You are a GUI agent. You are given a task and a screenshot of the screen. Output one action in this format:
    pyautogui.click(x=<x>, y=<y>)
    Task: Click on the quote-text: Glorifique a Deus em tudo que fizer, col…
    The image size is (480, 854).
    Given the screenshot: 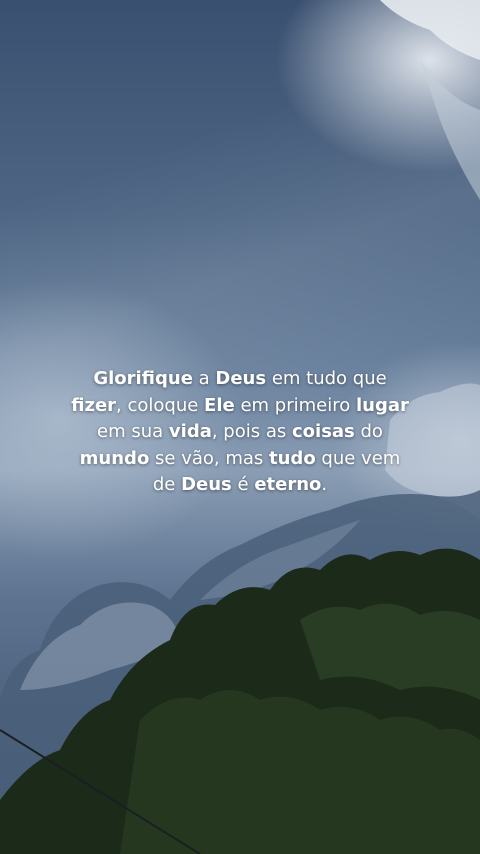 What is the action you would take?
    pyautogui.click(x=240, y=432)
    